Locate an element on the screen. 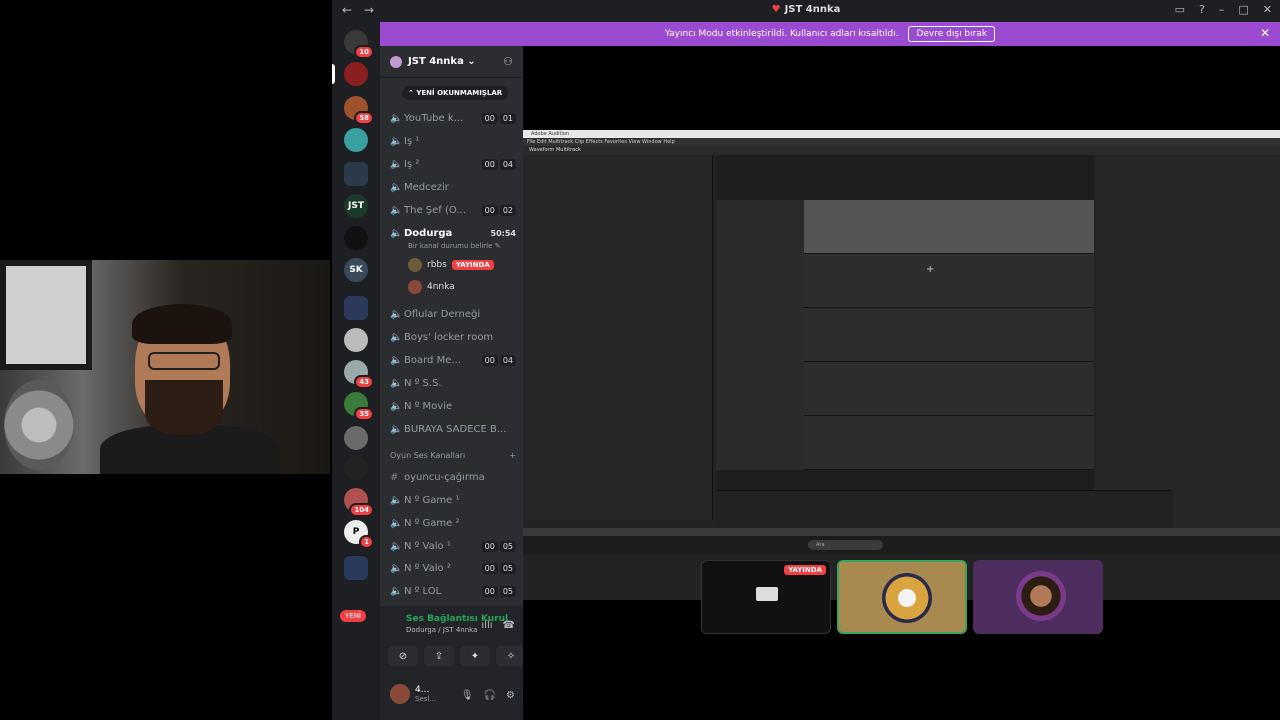  unread-pill: ⌃ YENİ OKUNMAMIŞLAR is located at coordinates (455, 93).